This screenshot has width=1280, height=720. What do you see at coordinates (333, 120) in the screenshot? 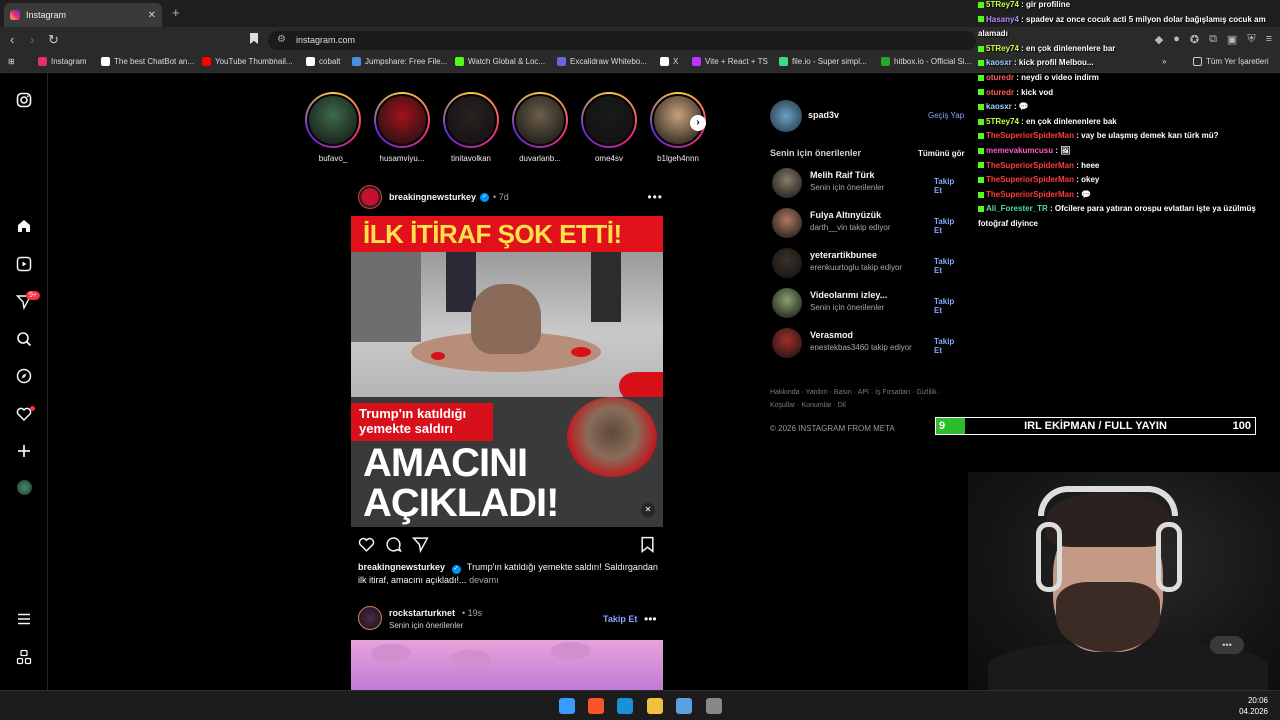
I see `story-avatar` at bounding box center [333, 120].